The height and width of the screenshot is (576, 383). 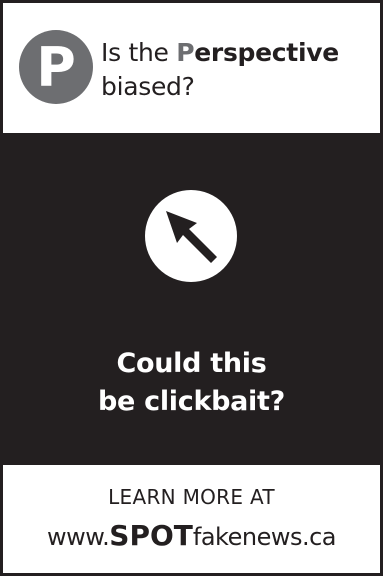 What do you see at coordinates (266, 52) in the screenshot?
I see `header-line1-suffix: erspective` at bounding box center [266, 52].